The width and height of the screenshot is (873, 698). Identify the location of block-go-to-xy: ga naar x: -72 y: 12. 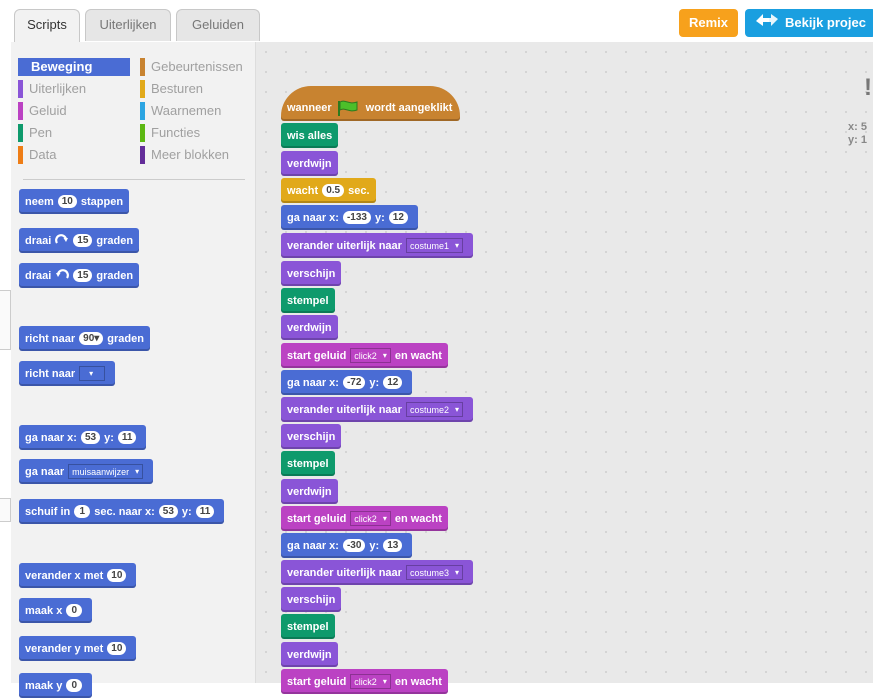
(347, 382).